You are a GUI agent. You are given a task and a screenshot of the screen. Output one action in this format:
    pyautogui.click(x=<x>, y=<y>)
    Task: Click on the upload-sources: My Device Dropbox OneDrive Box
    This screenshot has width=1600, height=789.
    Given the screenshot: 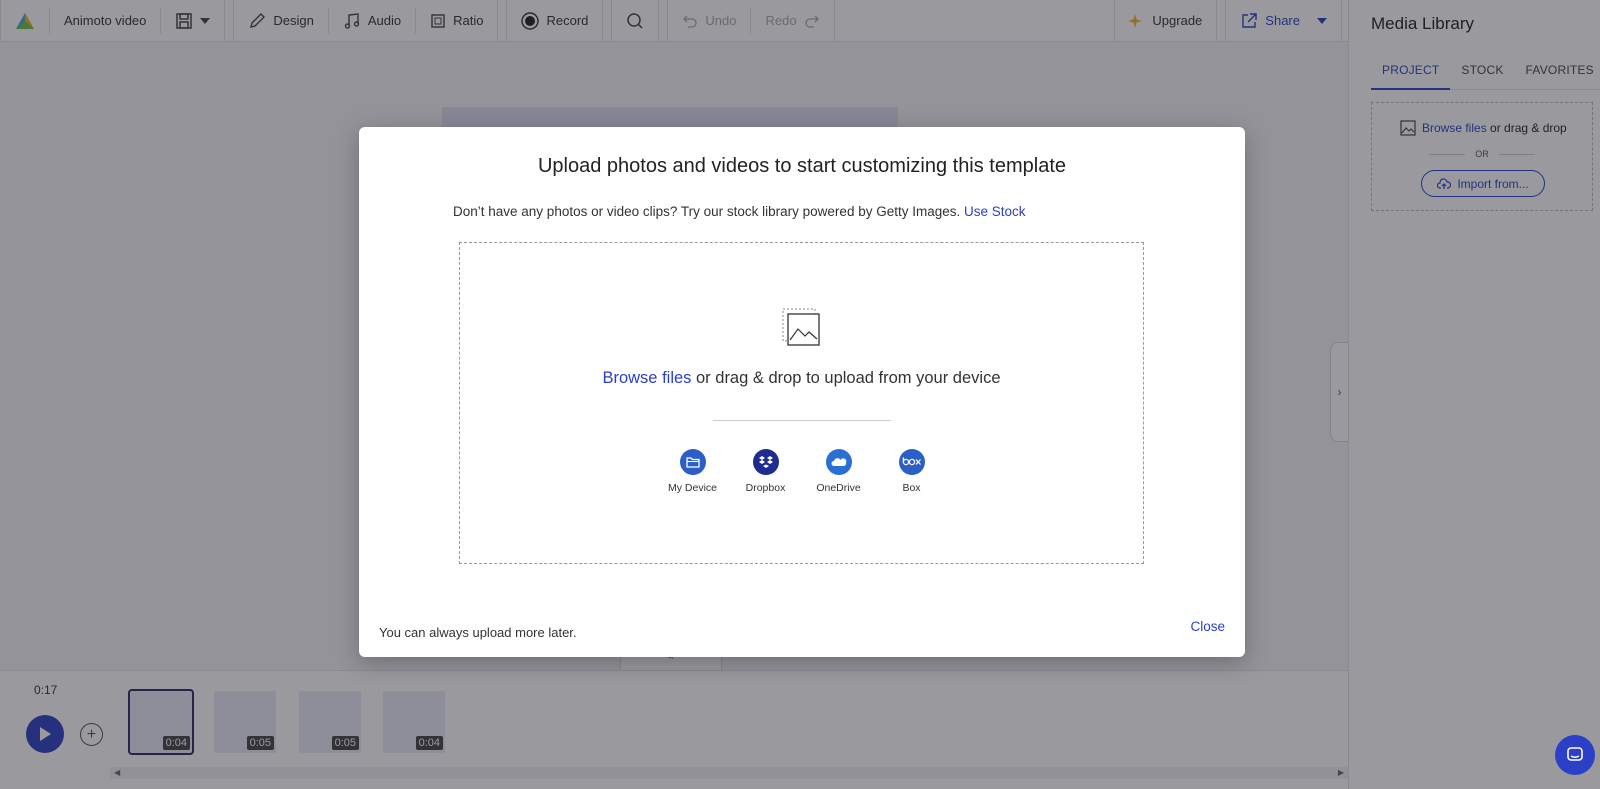 What is the action you would take?
    pyautogui.click(x=802, y=471)
    